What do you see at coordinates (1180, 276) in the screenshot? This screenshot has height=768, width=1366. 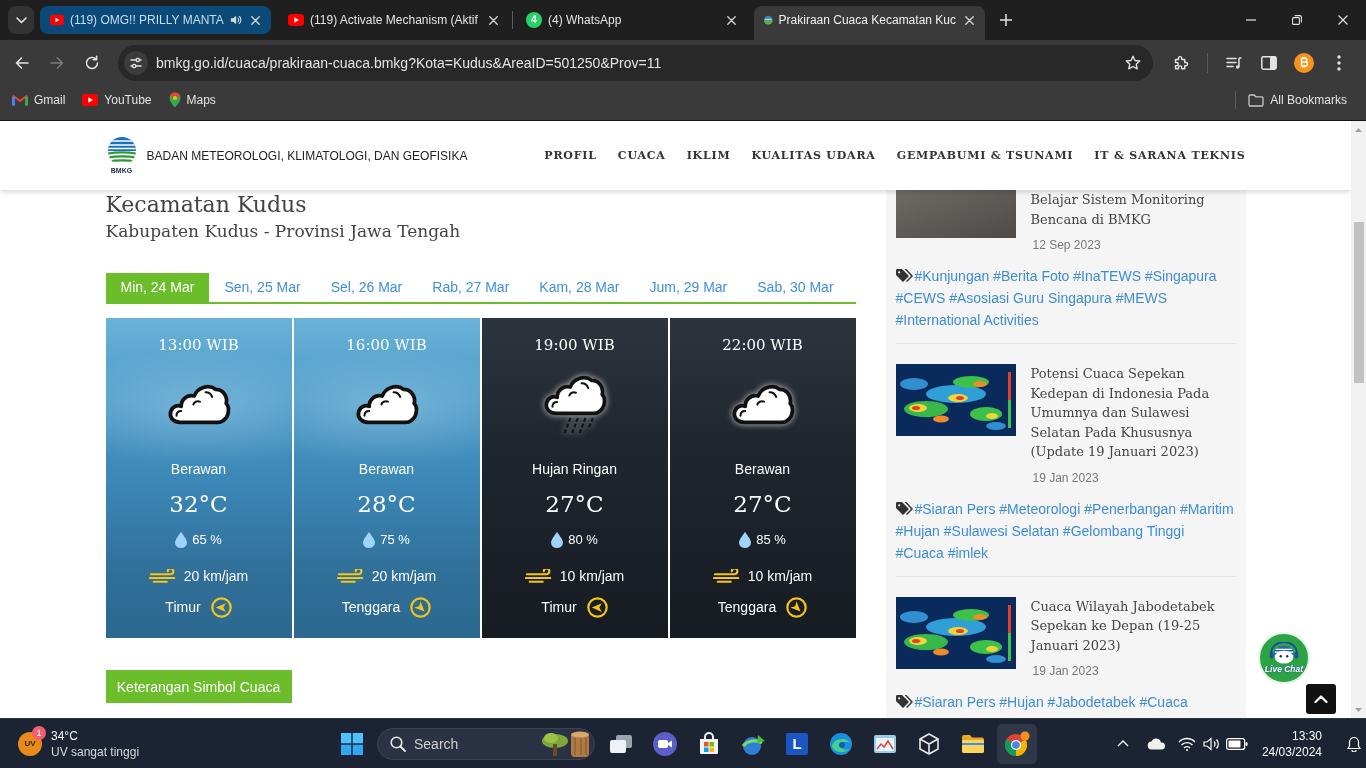 I see `tag-link: #Singapura` at bounding box center [1180, 276].